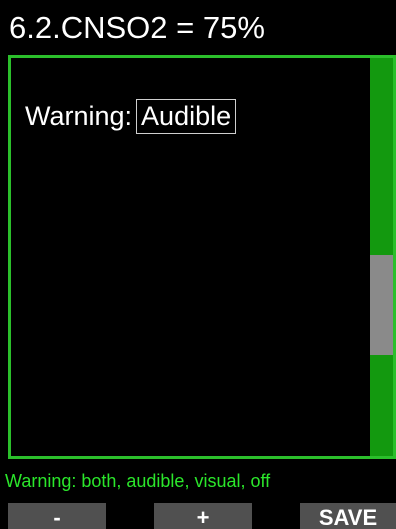  I want to click on scrollbar, so click(380, 257).